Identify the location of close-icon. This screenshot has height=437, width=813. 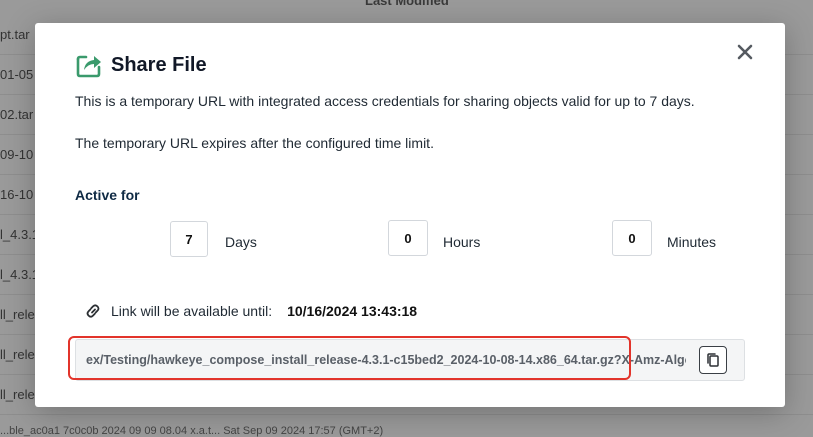
(745, 52).